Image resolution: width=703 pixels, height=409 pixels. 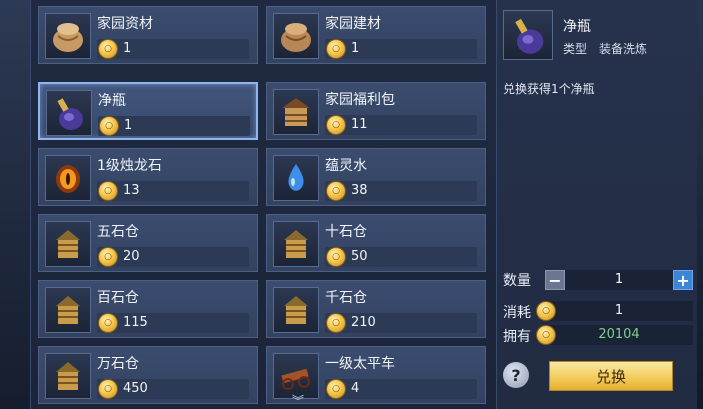 What do you see at coordinates (173, 257) in the screenshot?
I see `price-bar: ○ 20` at bounding box center [173, 257].